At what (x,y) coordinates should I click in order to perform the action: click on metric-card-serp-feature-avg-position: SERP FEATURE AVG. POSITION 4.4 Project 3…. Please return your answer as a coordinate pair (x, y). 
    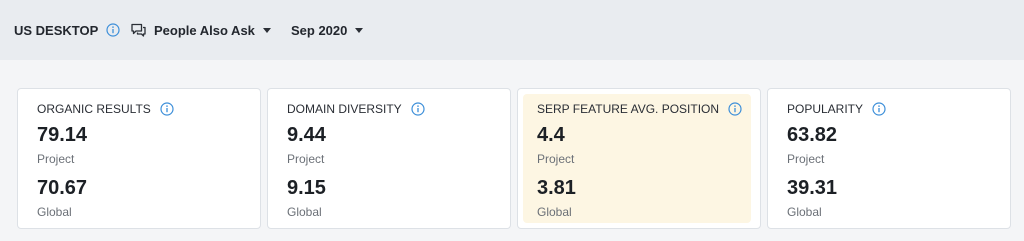
    Looking at the image, I should click on (639, 158).